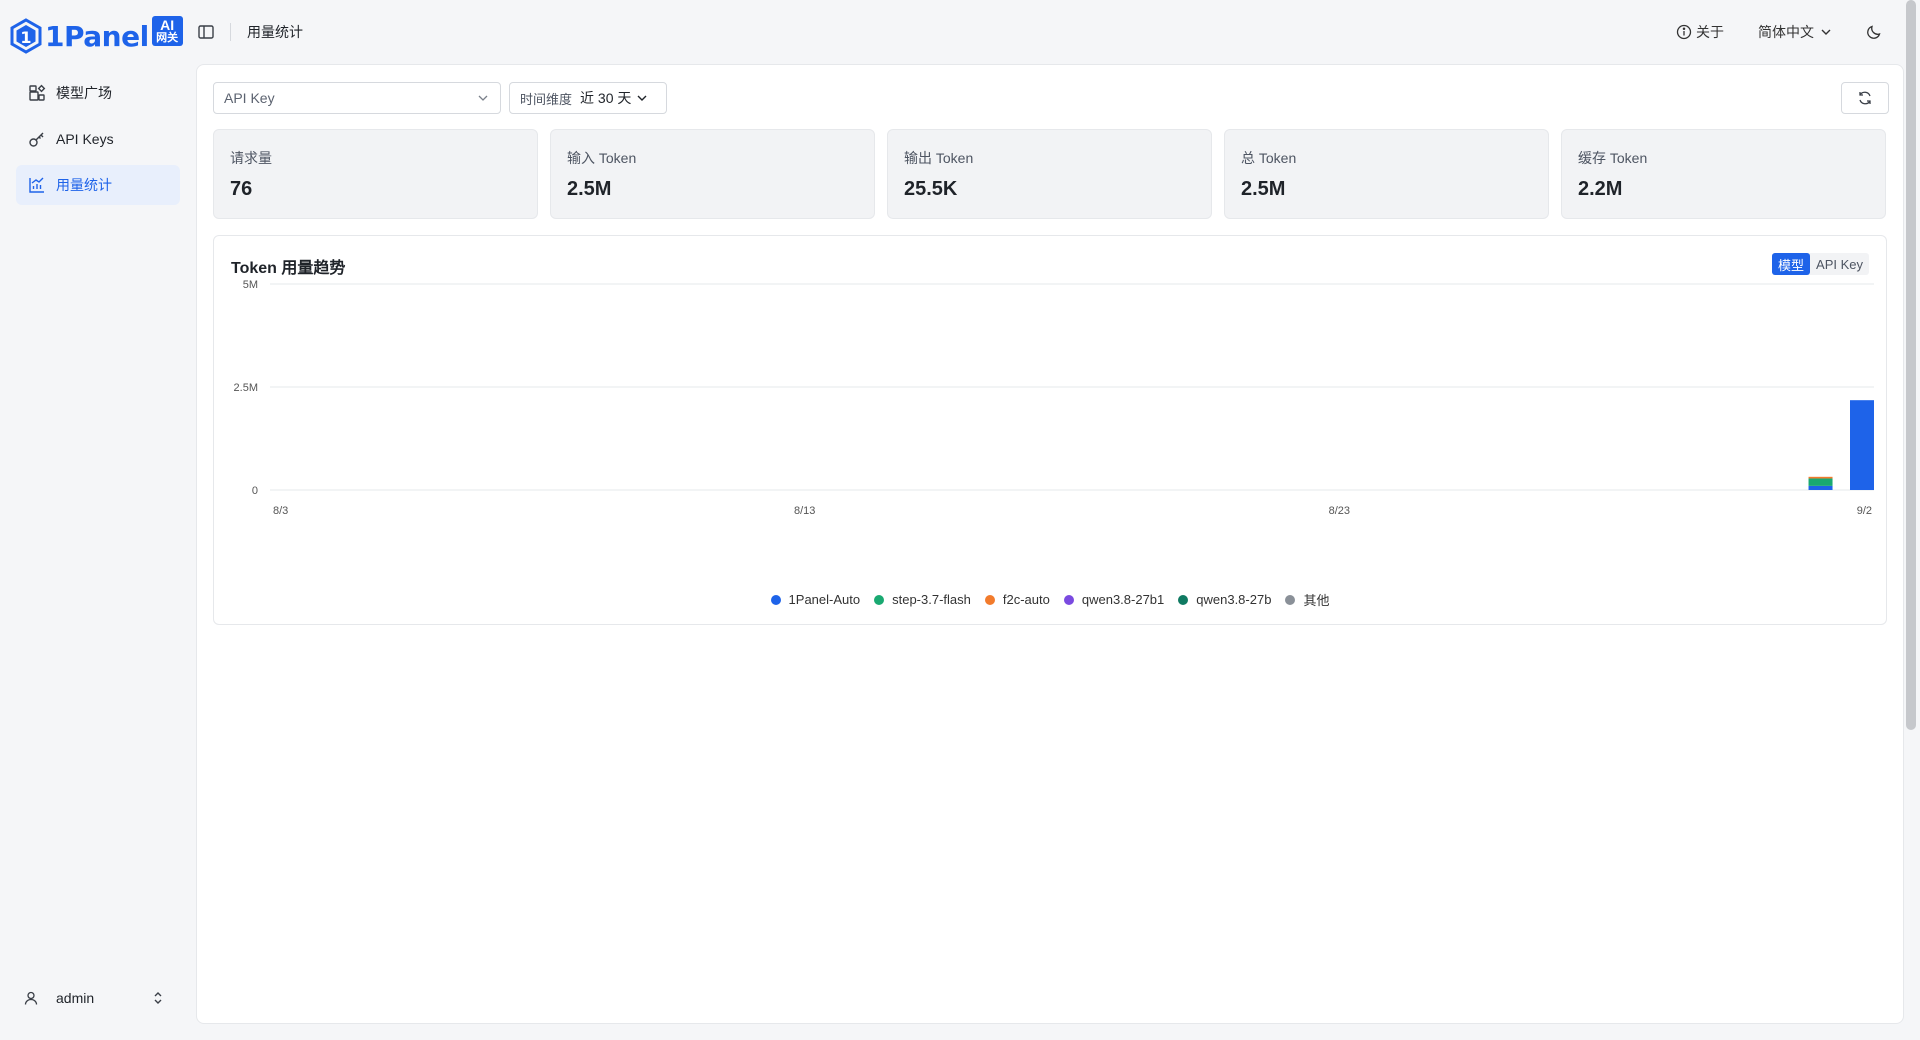  I want to click on time-range-select: 时间维度 近 30 天, so click(588, 98).